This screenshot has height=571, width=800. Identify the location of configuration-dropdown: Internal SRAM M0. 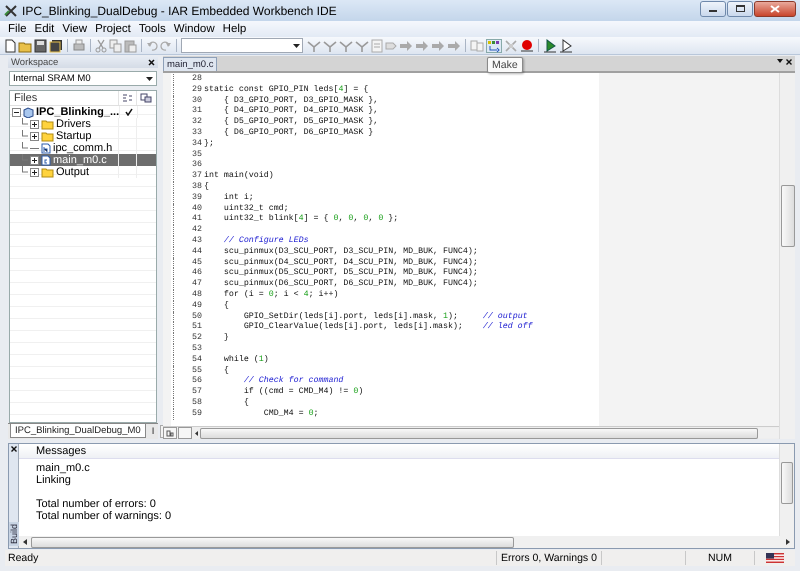
(83, 78).